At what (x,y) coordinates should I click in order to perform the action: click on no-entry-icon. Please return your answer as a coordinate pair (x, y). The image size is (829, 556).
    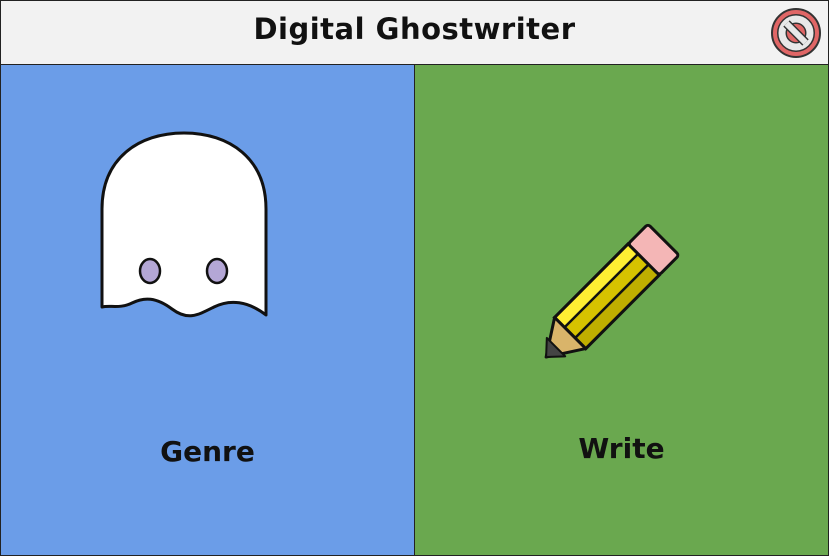
    Looking at the image, I should click on (796, 33).